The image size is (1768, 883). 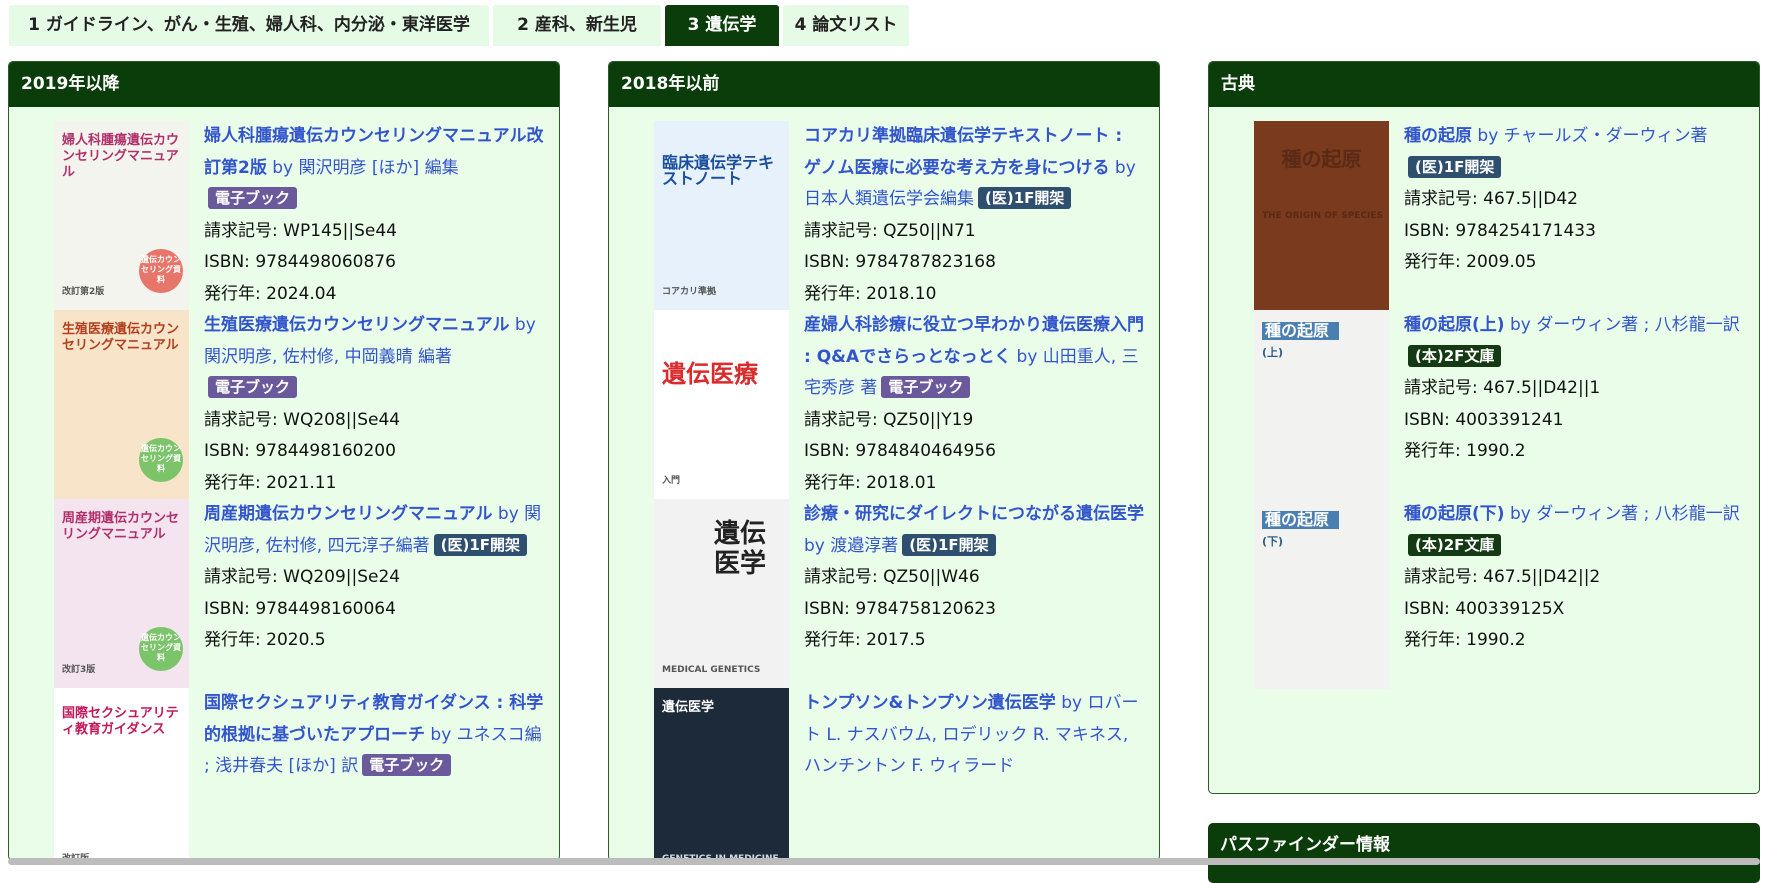 What do you see at coordinates (1484, 853) in the screenshot?
I see `pathfinder-header: パスファインダー情報` at bounding box center [1484, 853].